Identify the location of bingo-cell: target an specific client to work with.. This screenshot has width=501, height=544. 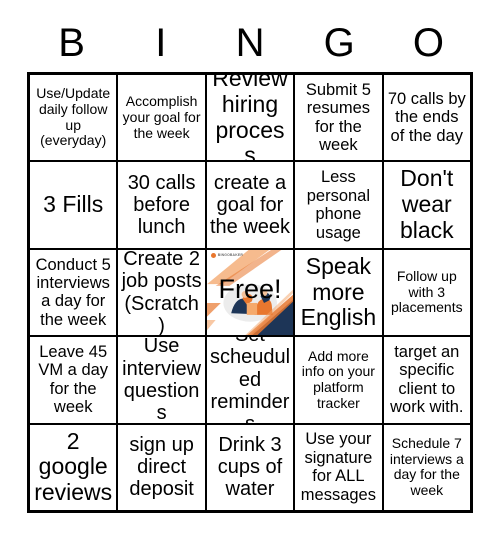
(426, 380).